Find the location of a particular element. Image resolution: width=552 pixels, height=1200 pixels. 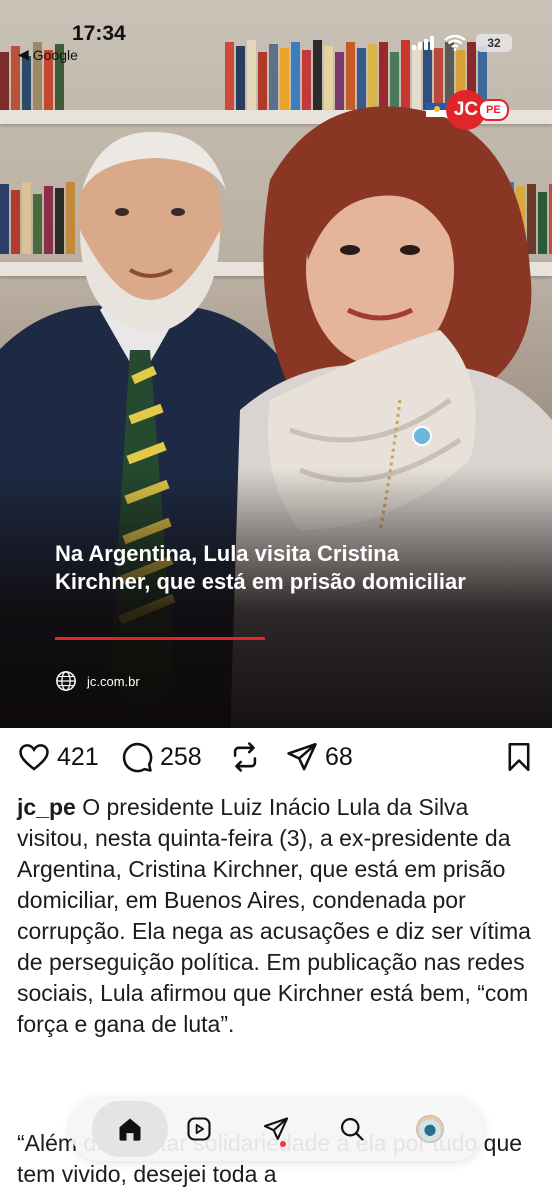

comment-button: 258 is located at coordinates (161, 757).